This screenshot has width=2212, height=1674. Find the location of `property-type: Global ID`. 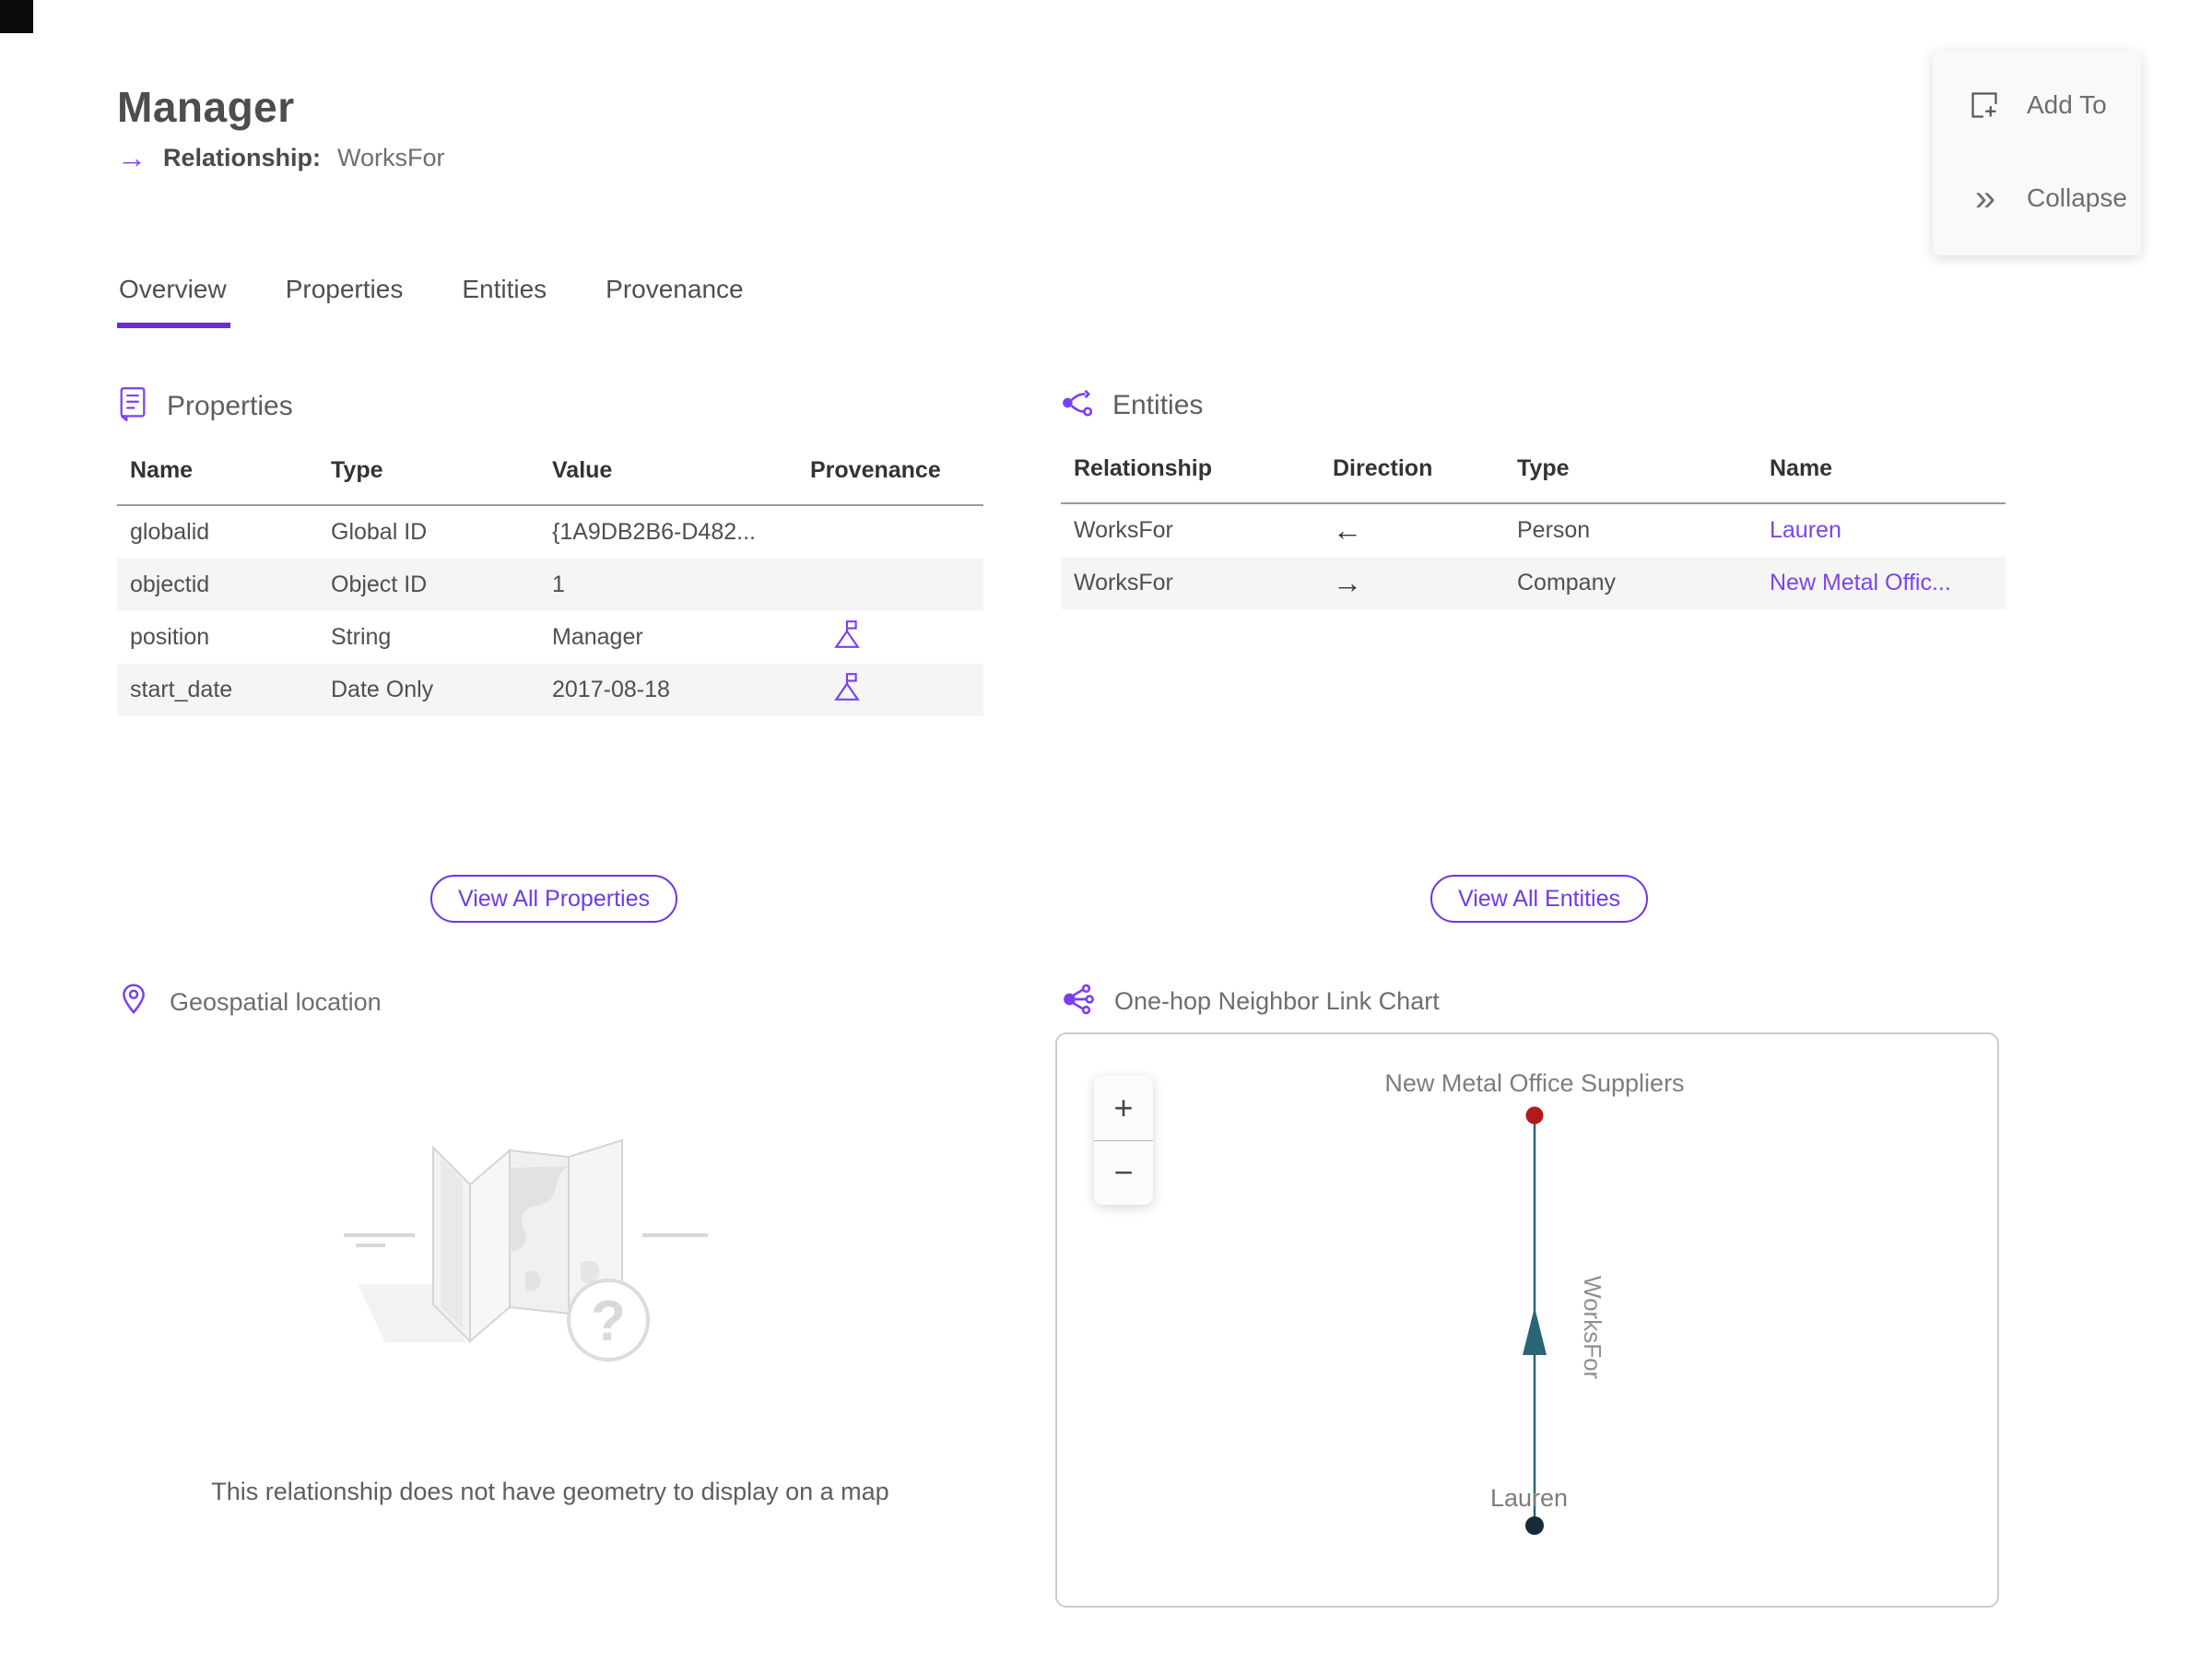

property-type: Global ID is located at coordinates (379, 532).